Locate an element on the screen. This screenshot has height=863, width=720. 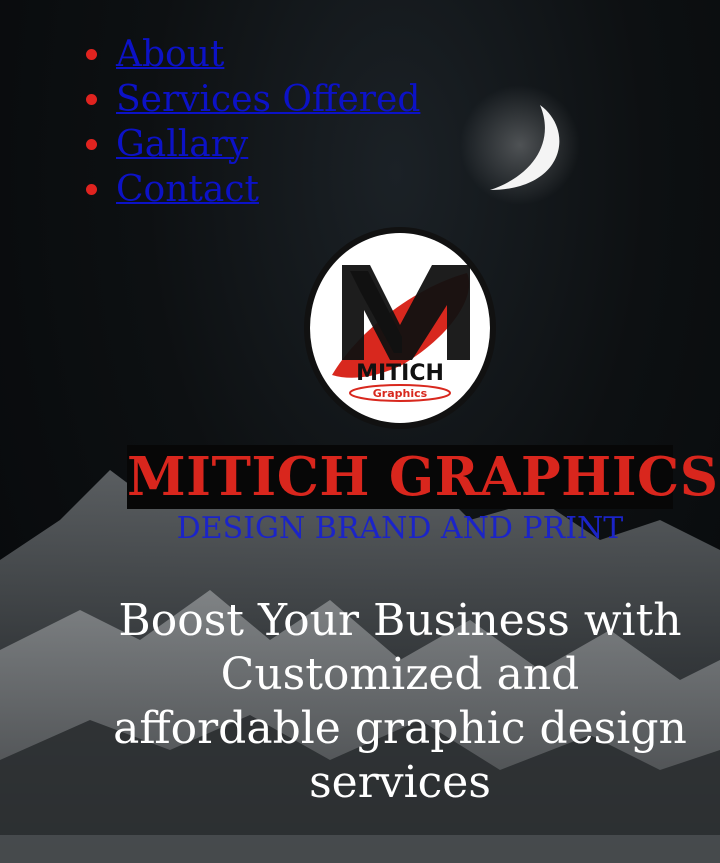
nav-link-gallary: Gallary is located at coordinates (182, 144).